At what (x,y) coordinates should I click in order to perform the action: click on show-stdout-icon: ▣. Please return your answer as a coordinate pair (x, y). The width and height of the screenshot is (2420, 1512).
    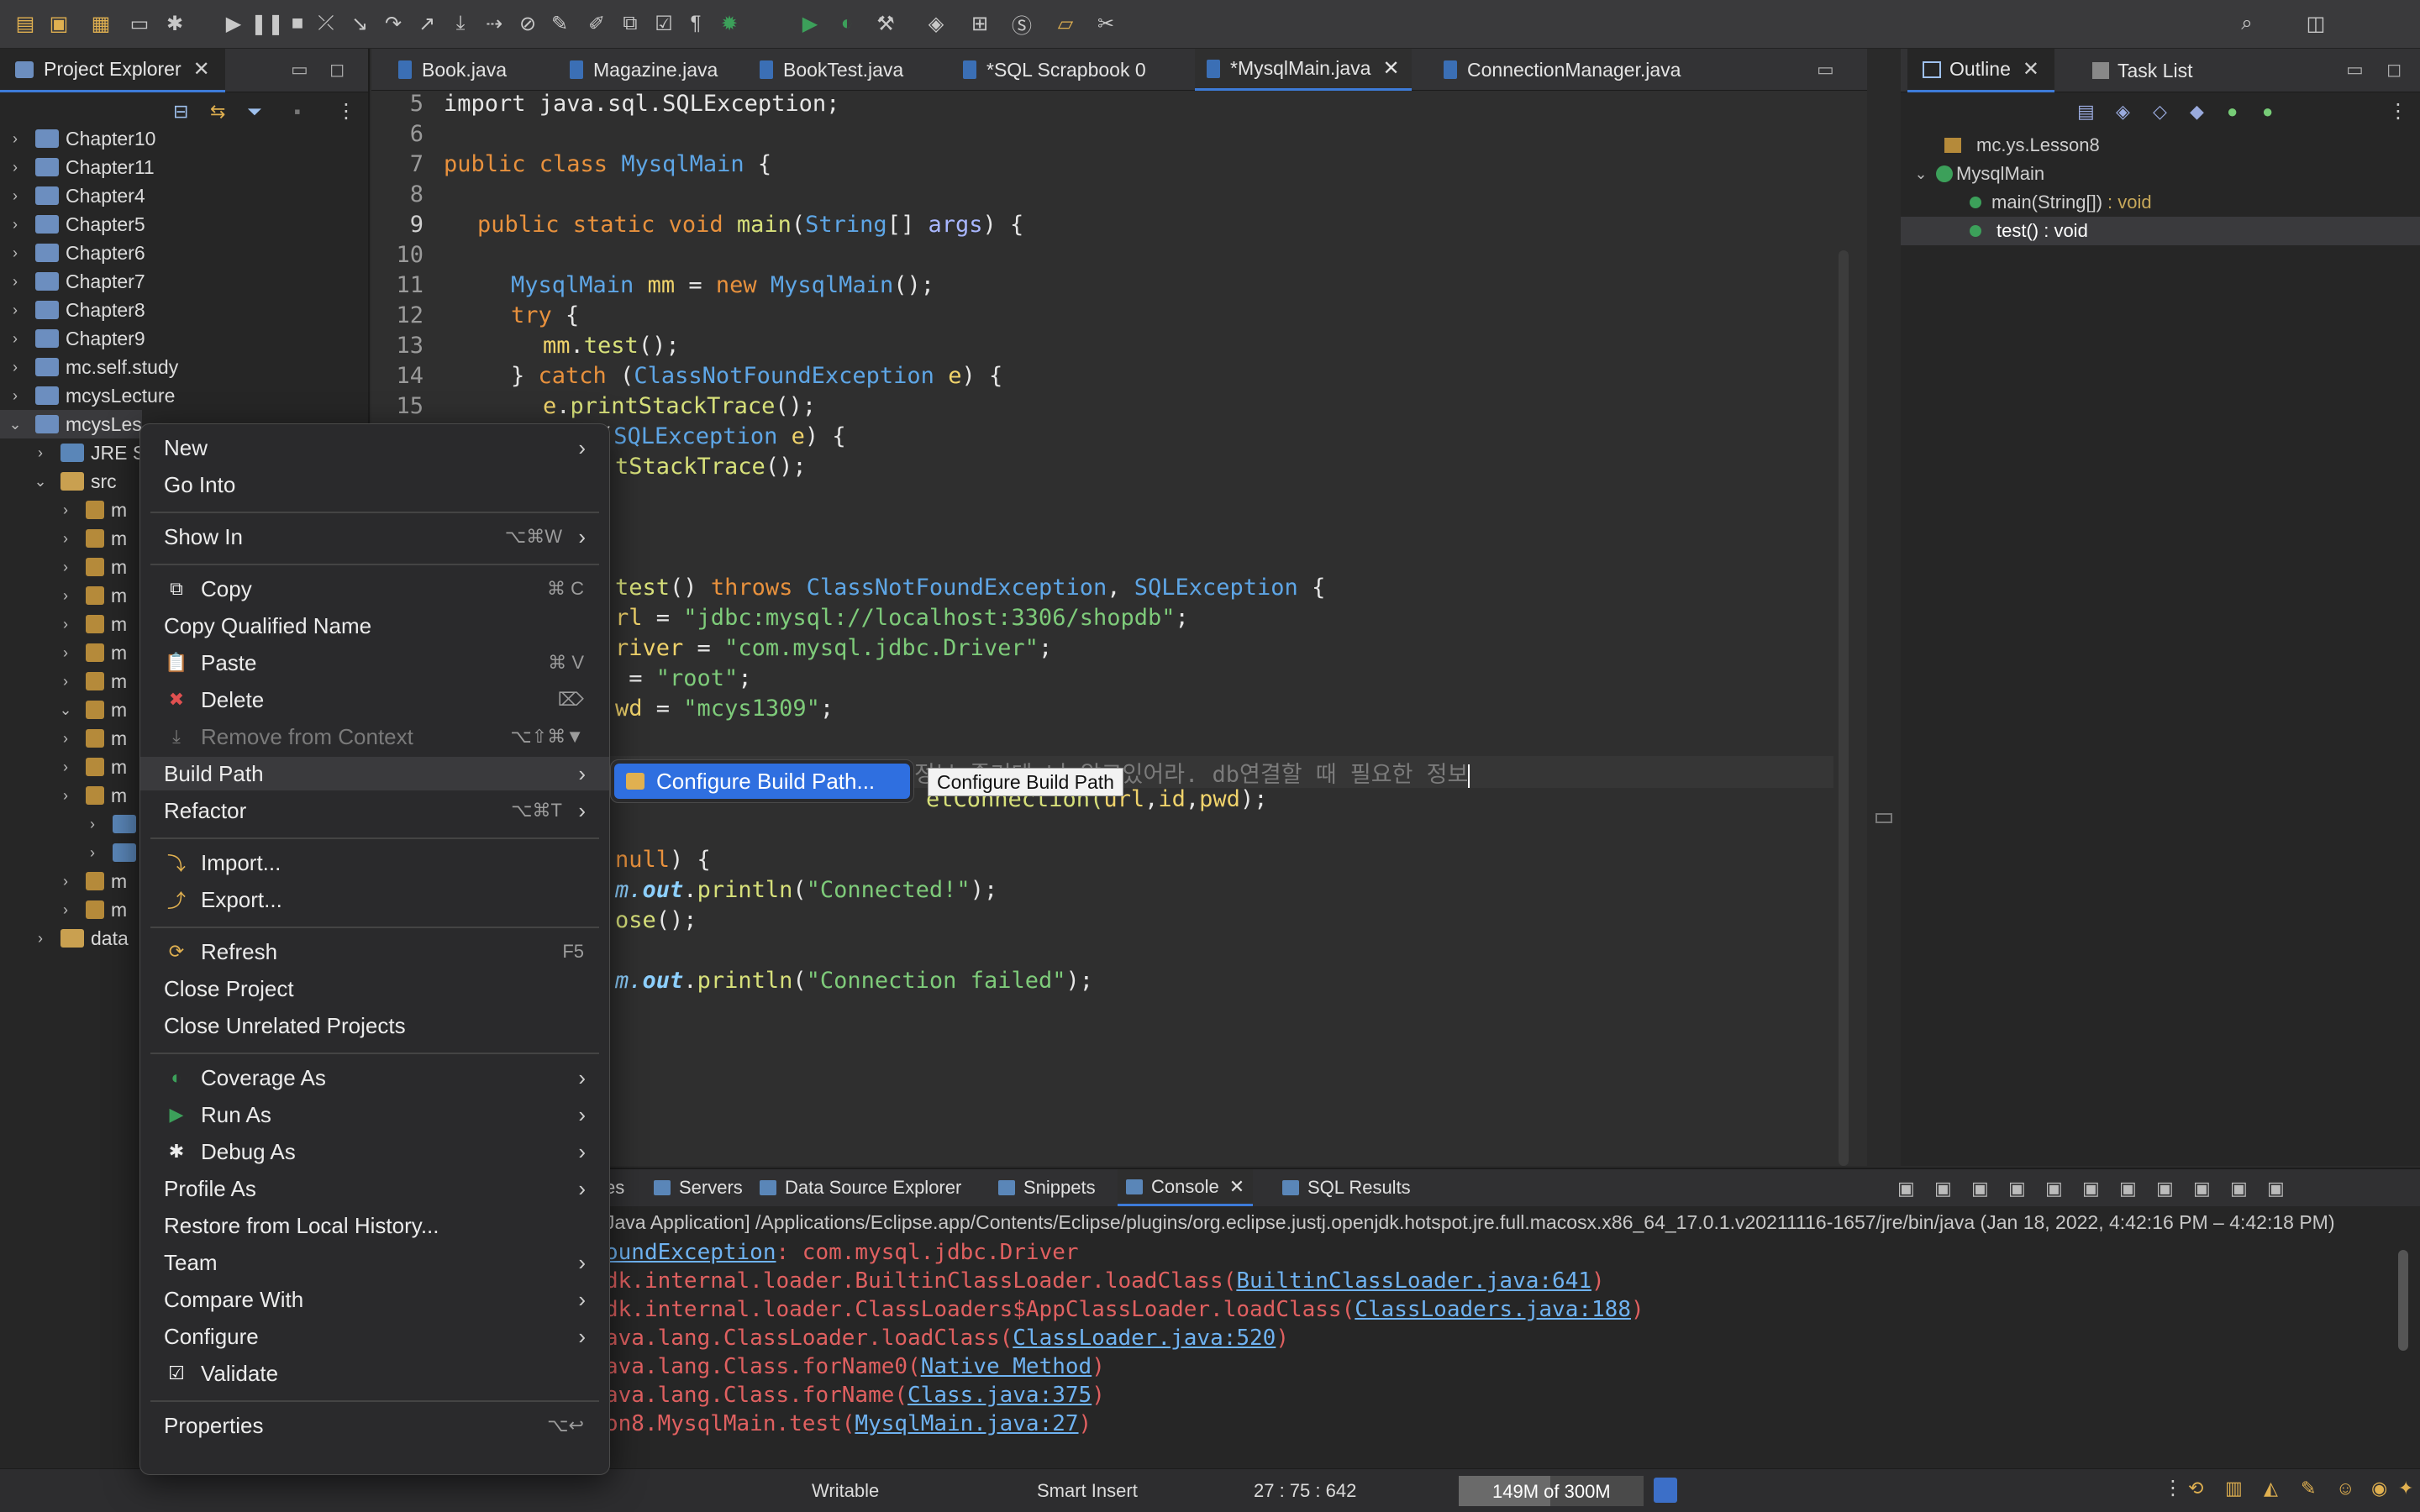
    Looking at the image, I should click on (2128, 1189).